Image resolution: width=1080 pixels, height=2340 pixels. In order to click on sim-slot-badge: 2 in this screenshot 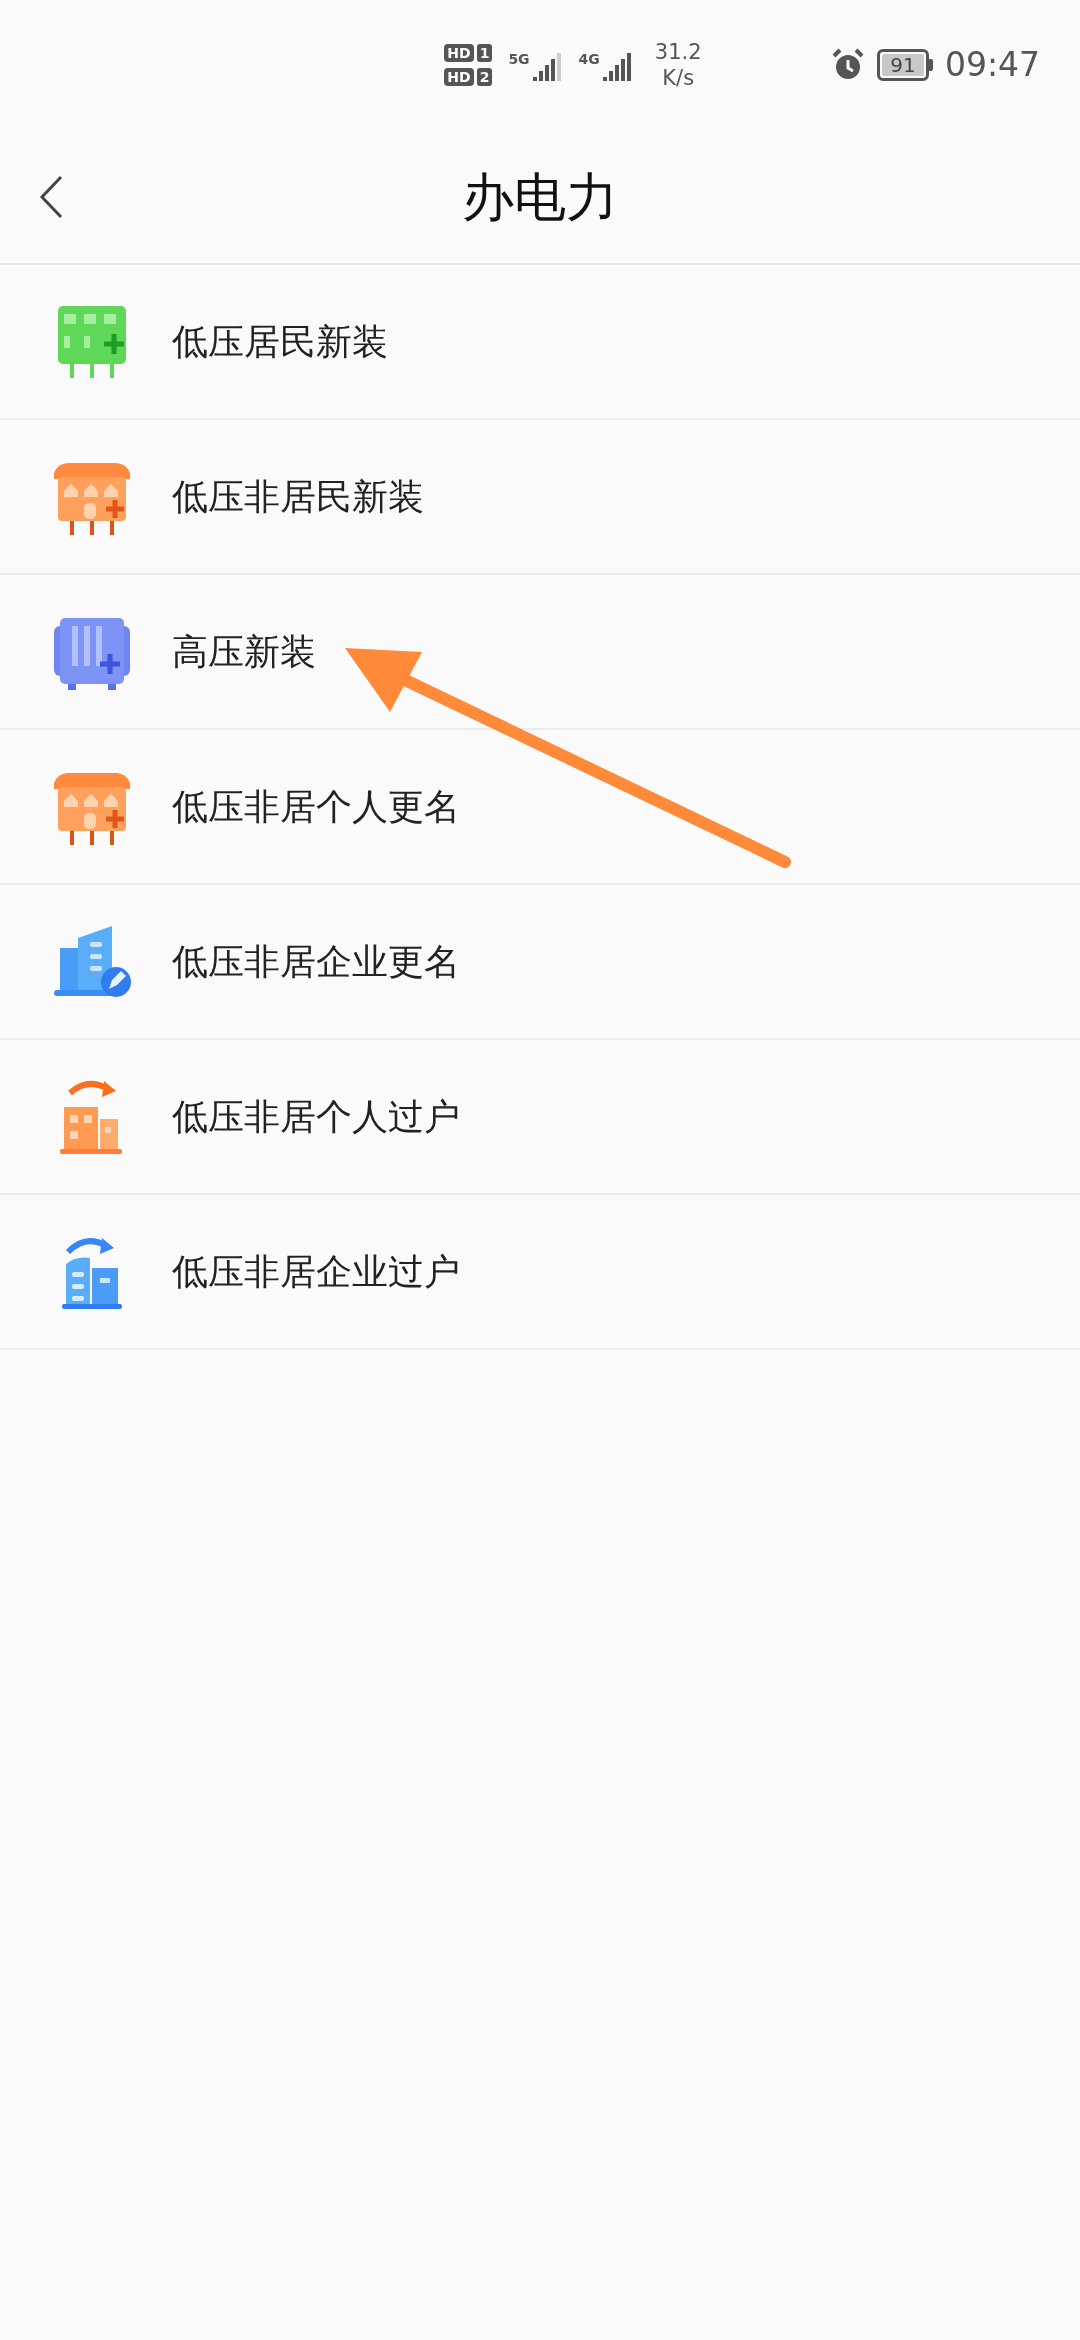, I will do `click(484, 77)`.